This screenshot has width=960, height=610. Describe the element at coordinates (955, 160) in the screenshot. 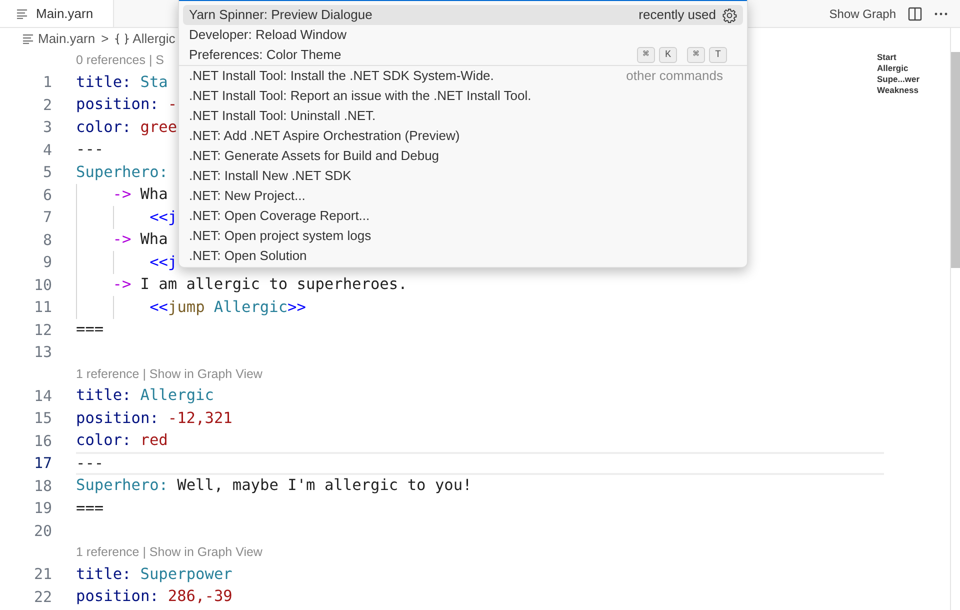

I see `scrollbar-thumb` at that location.